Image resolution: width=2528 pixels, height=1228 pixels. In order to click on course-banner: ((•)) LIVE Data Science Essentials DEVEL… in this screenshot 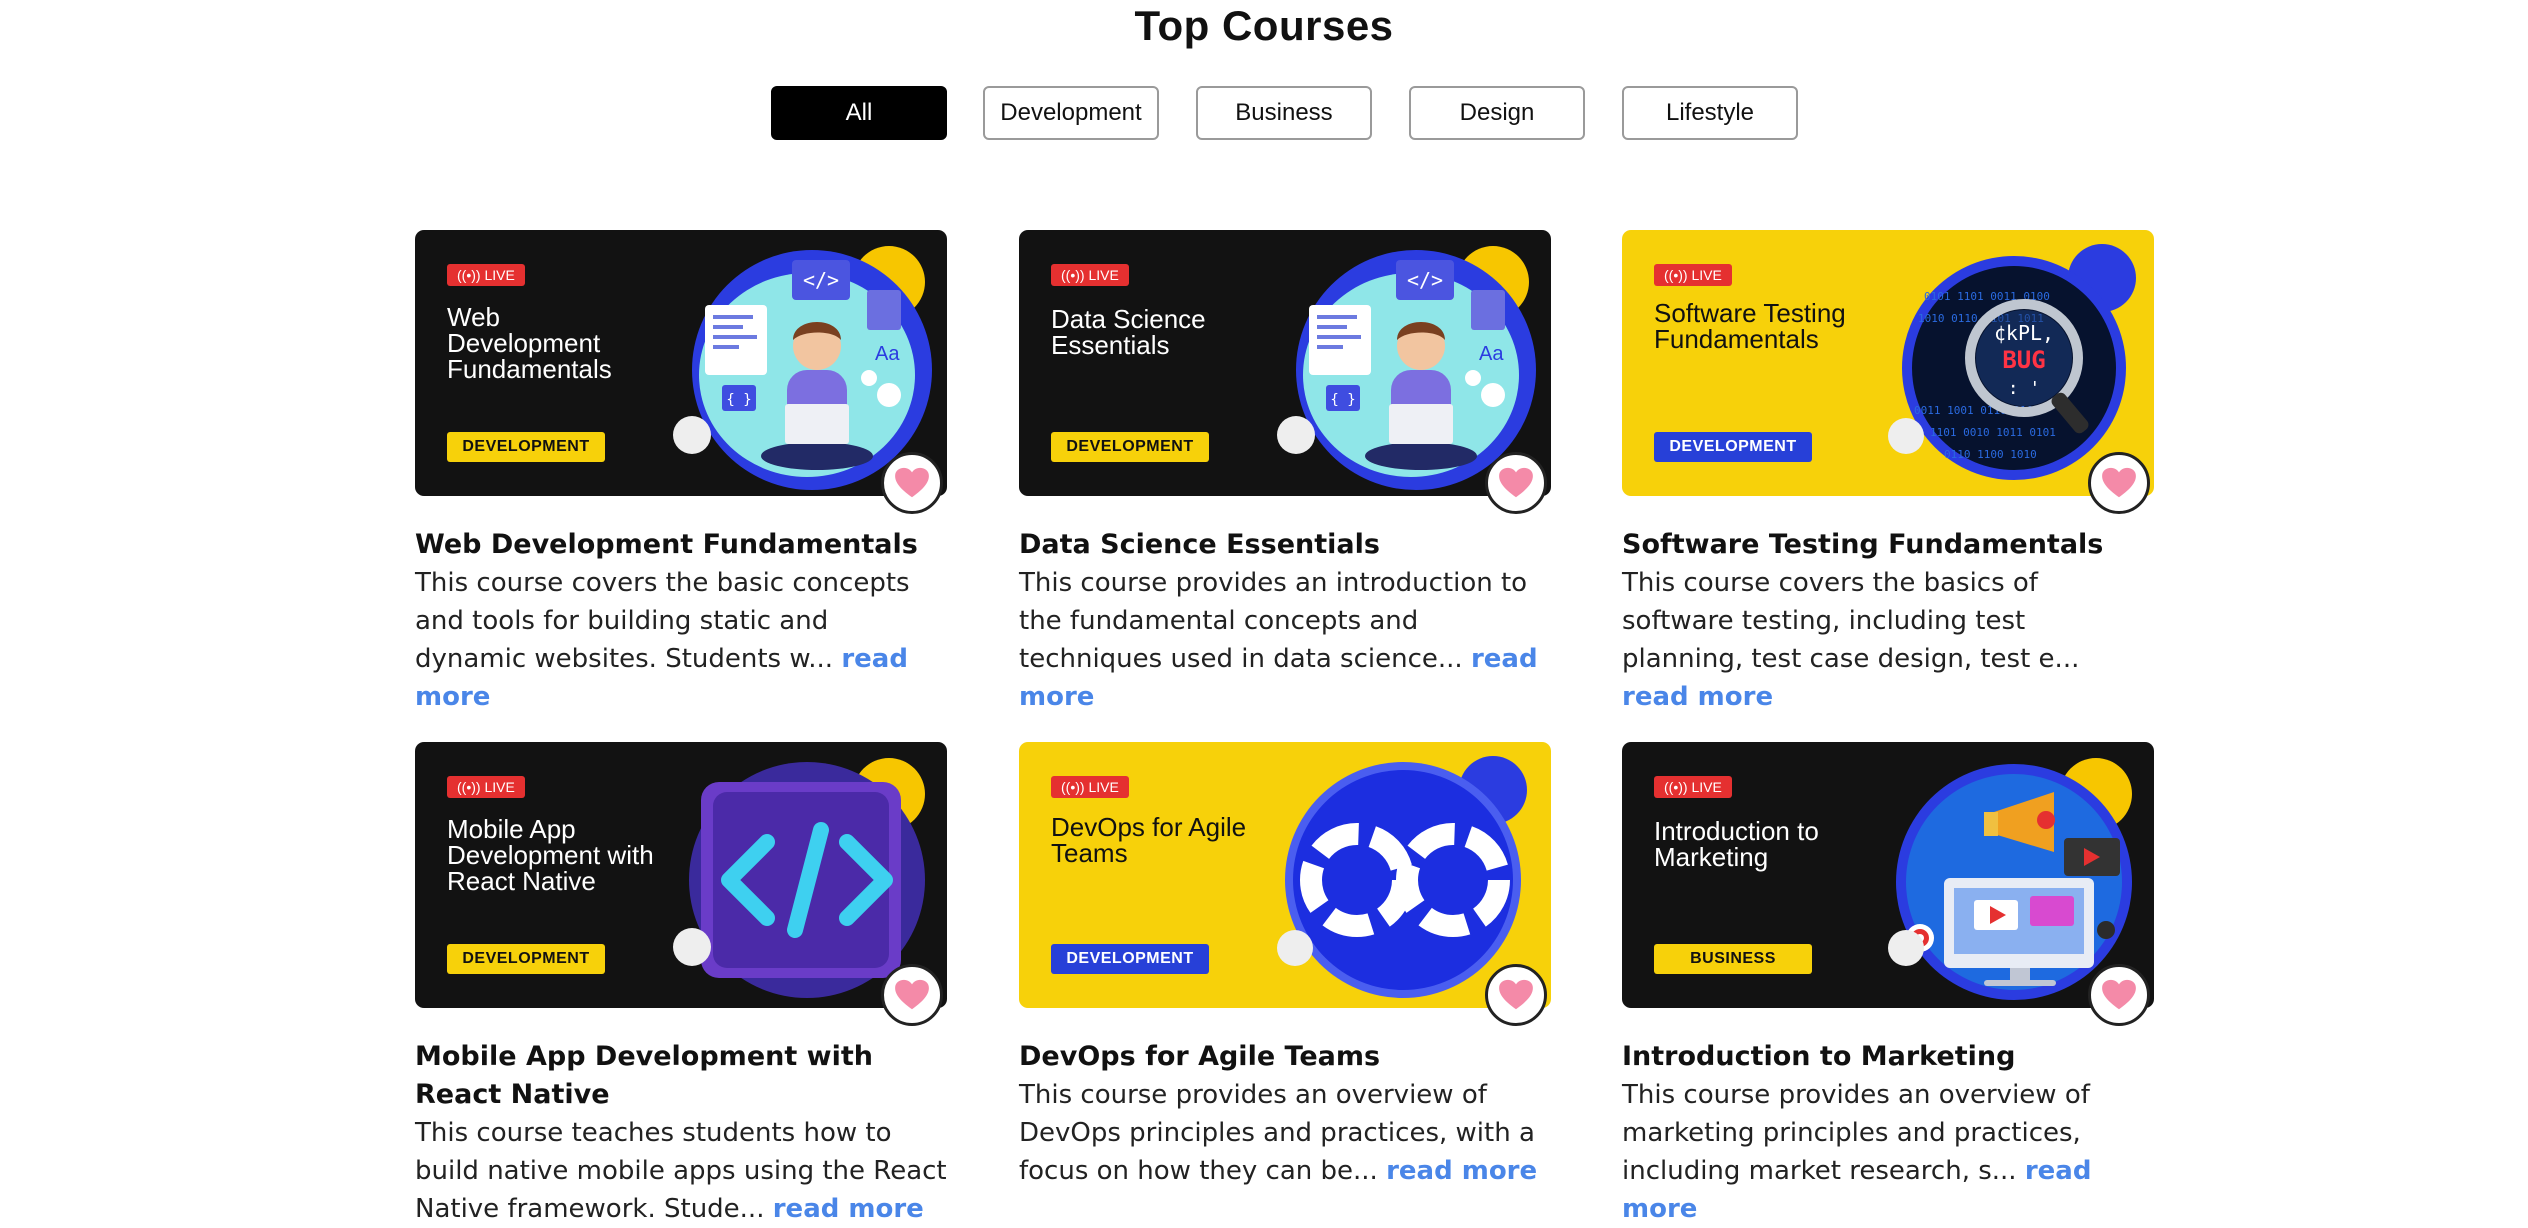, I will do `click(1285, 363)`.